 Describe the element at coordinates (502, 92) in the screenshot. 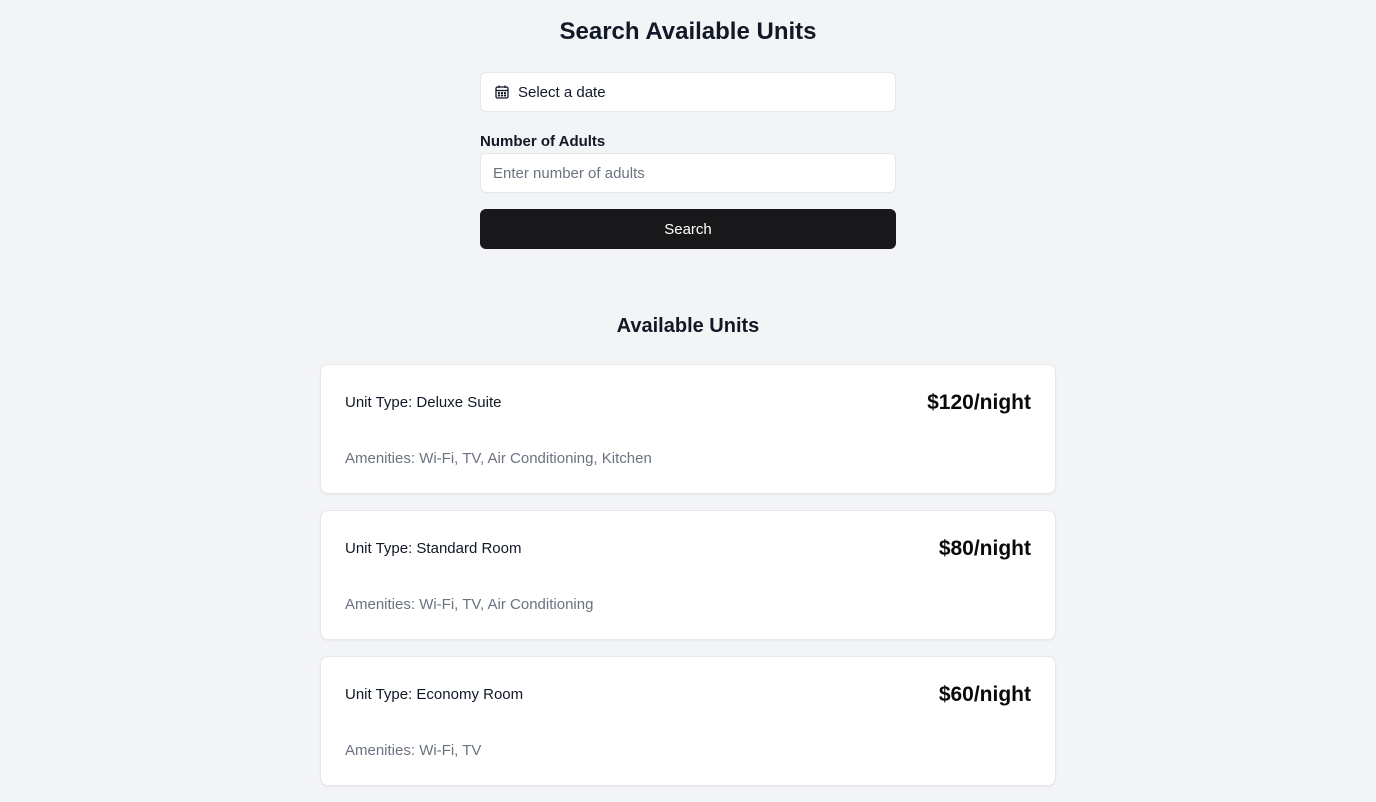

I see `calendar-icon` at that location.